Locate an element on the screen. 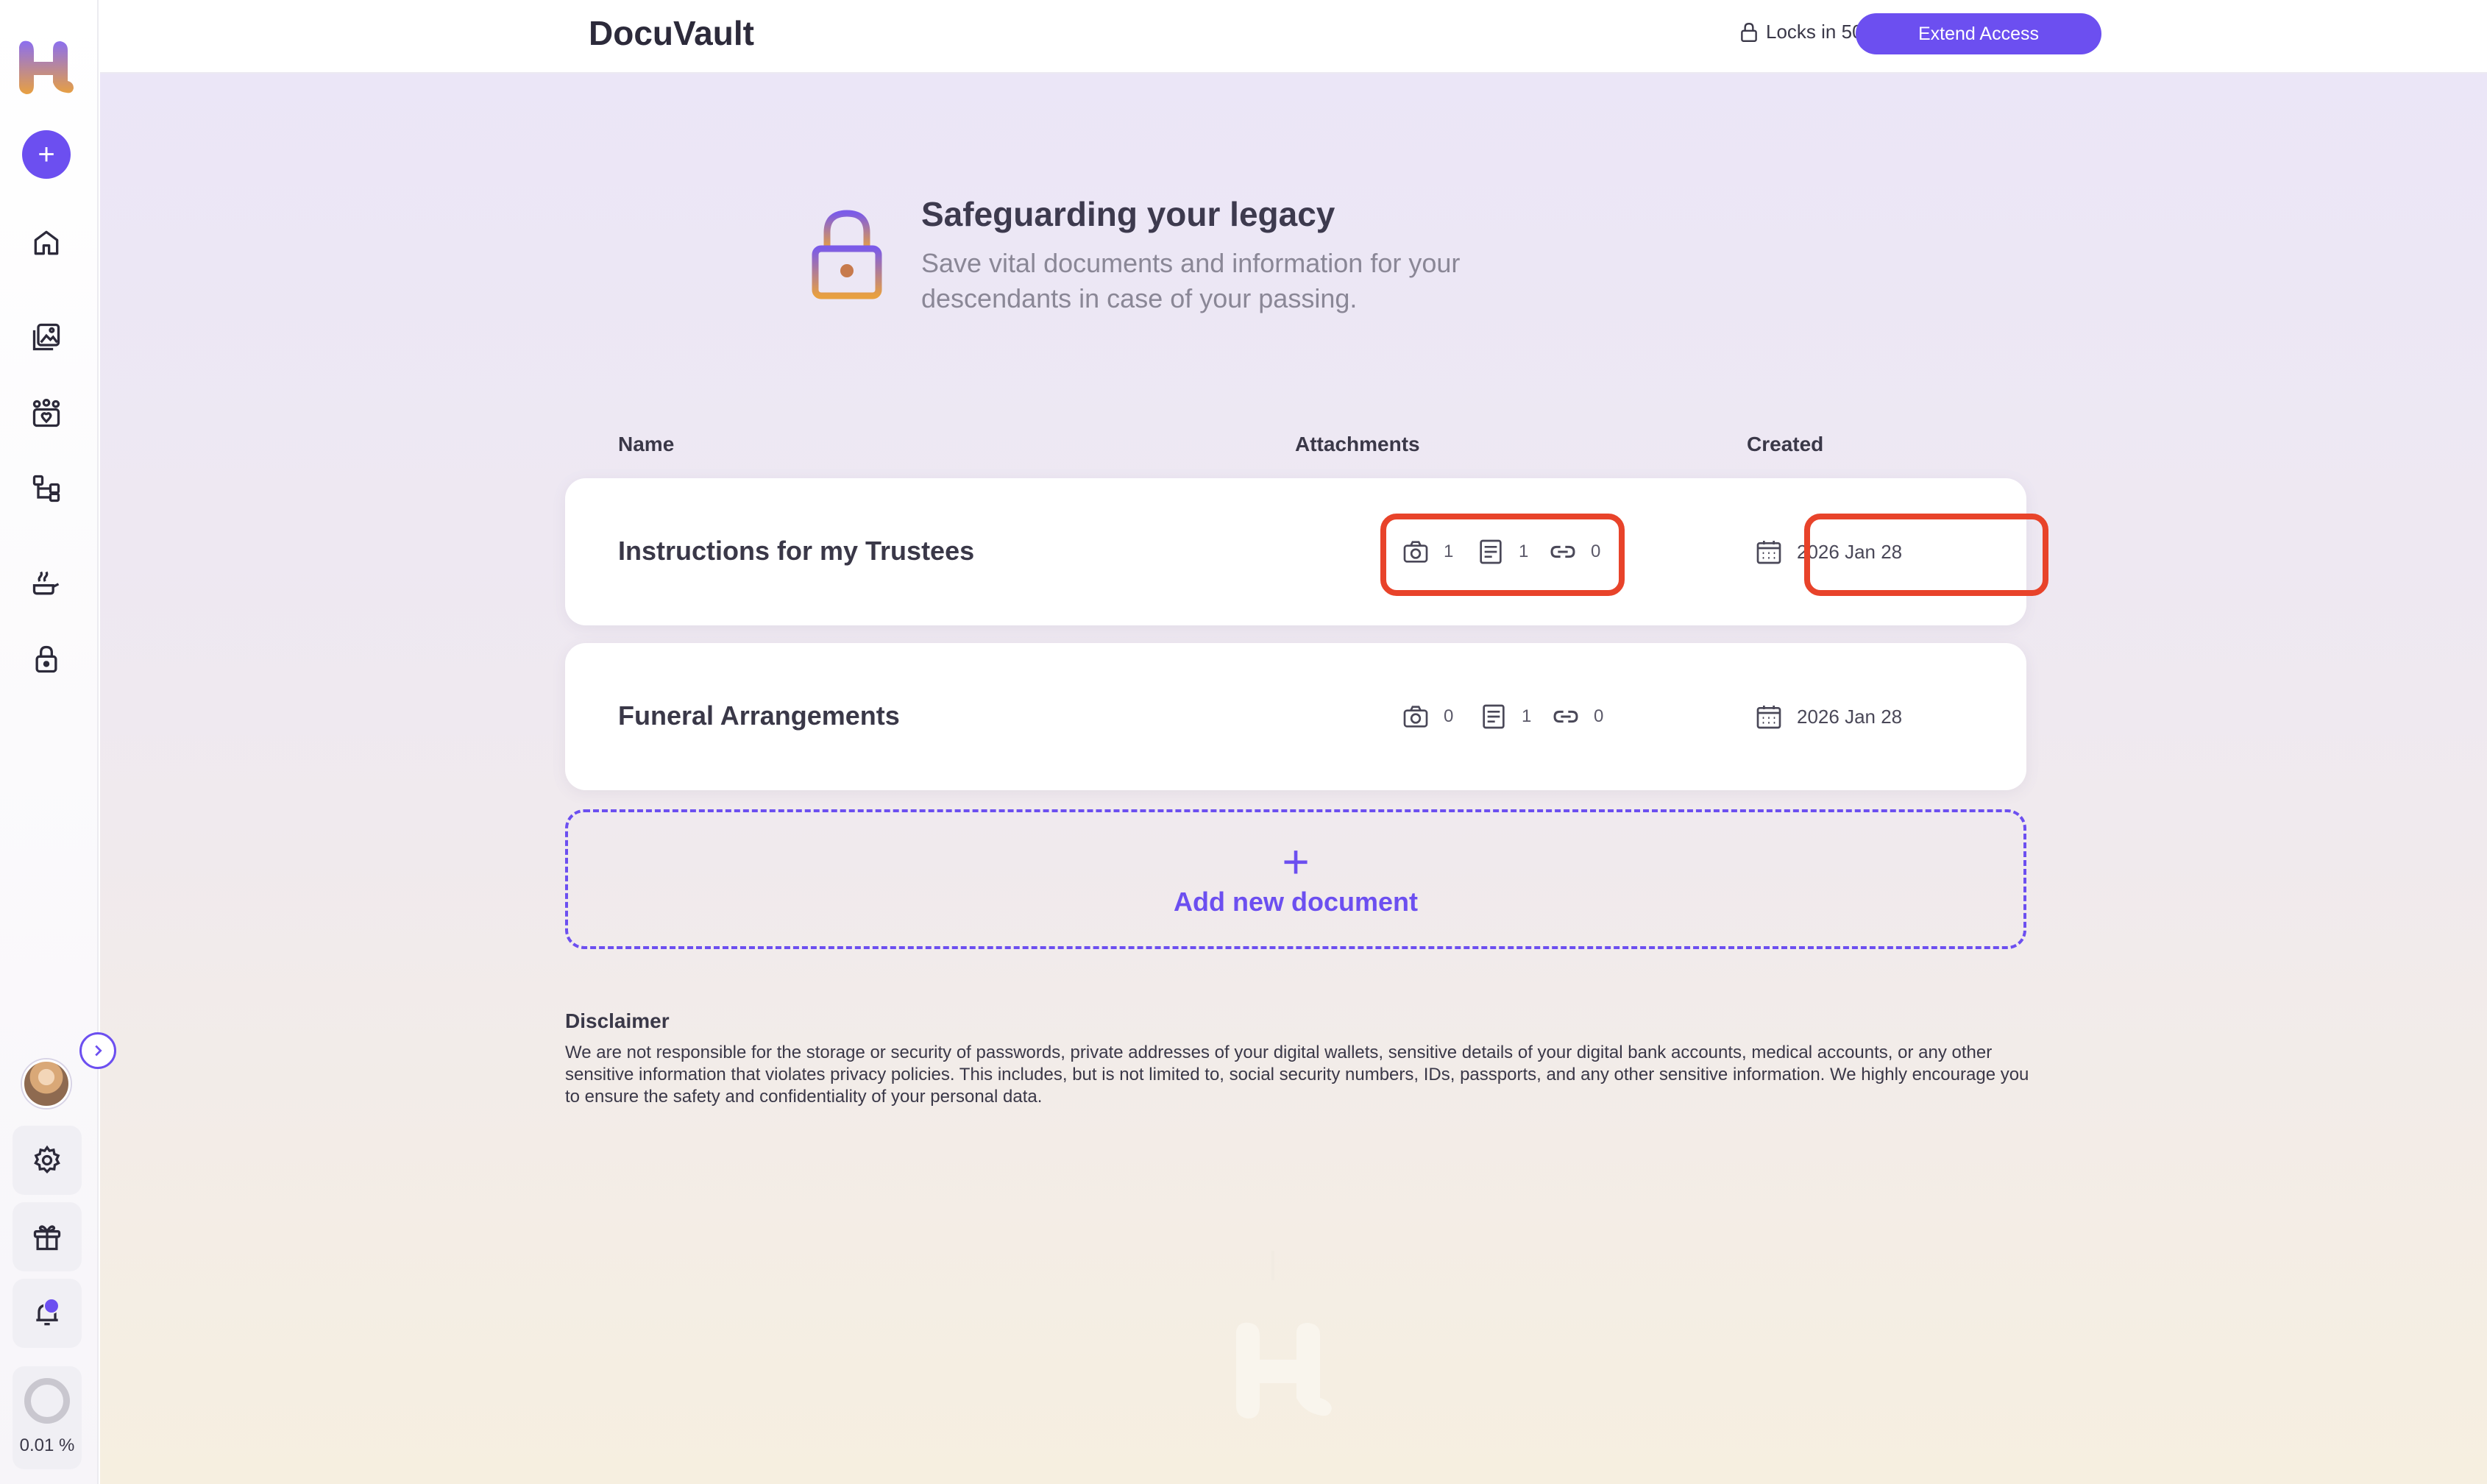 This screenshot has width=2487, height=1484. tree-icon is located at coordinates (46, 488).